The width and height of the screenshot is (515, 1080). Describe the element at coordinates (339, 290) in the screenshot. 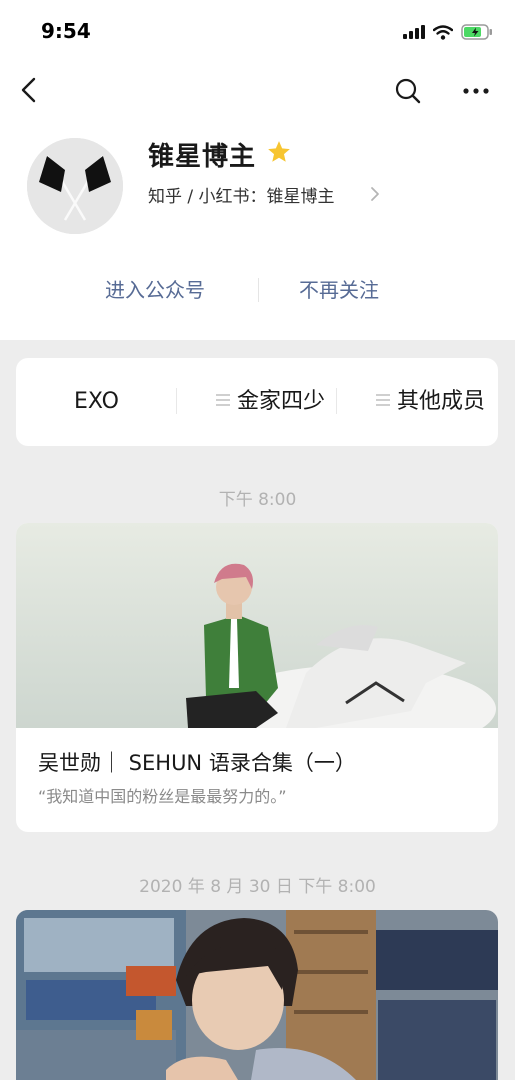

I see `unfollow-button: 不再关注` at that location.